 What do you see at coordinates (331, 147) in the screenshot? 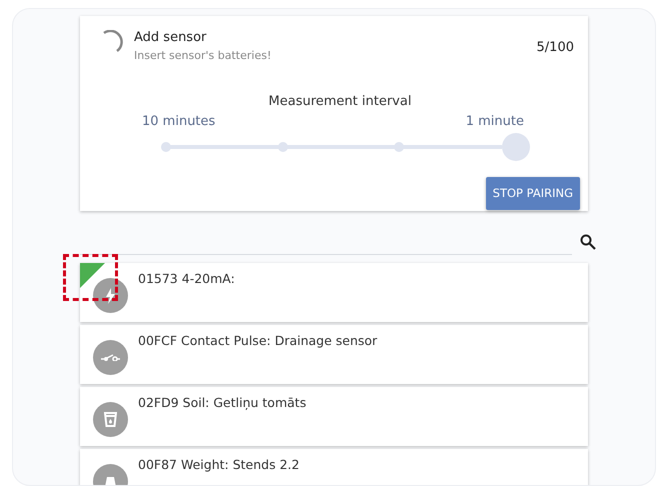
I see `slider-track` at bounding box center [331, 147].